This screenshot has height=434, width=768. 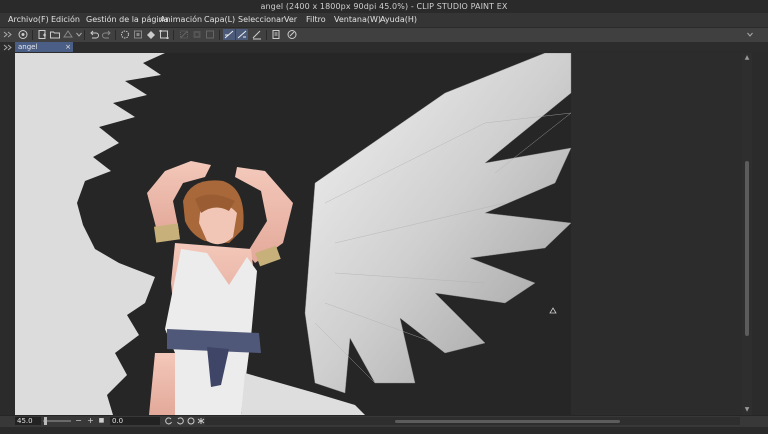 What do you see at coordinates (200, 421) in the screenshot?
I see `flip-icon` at bounding box center [200, 421].